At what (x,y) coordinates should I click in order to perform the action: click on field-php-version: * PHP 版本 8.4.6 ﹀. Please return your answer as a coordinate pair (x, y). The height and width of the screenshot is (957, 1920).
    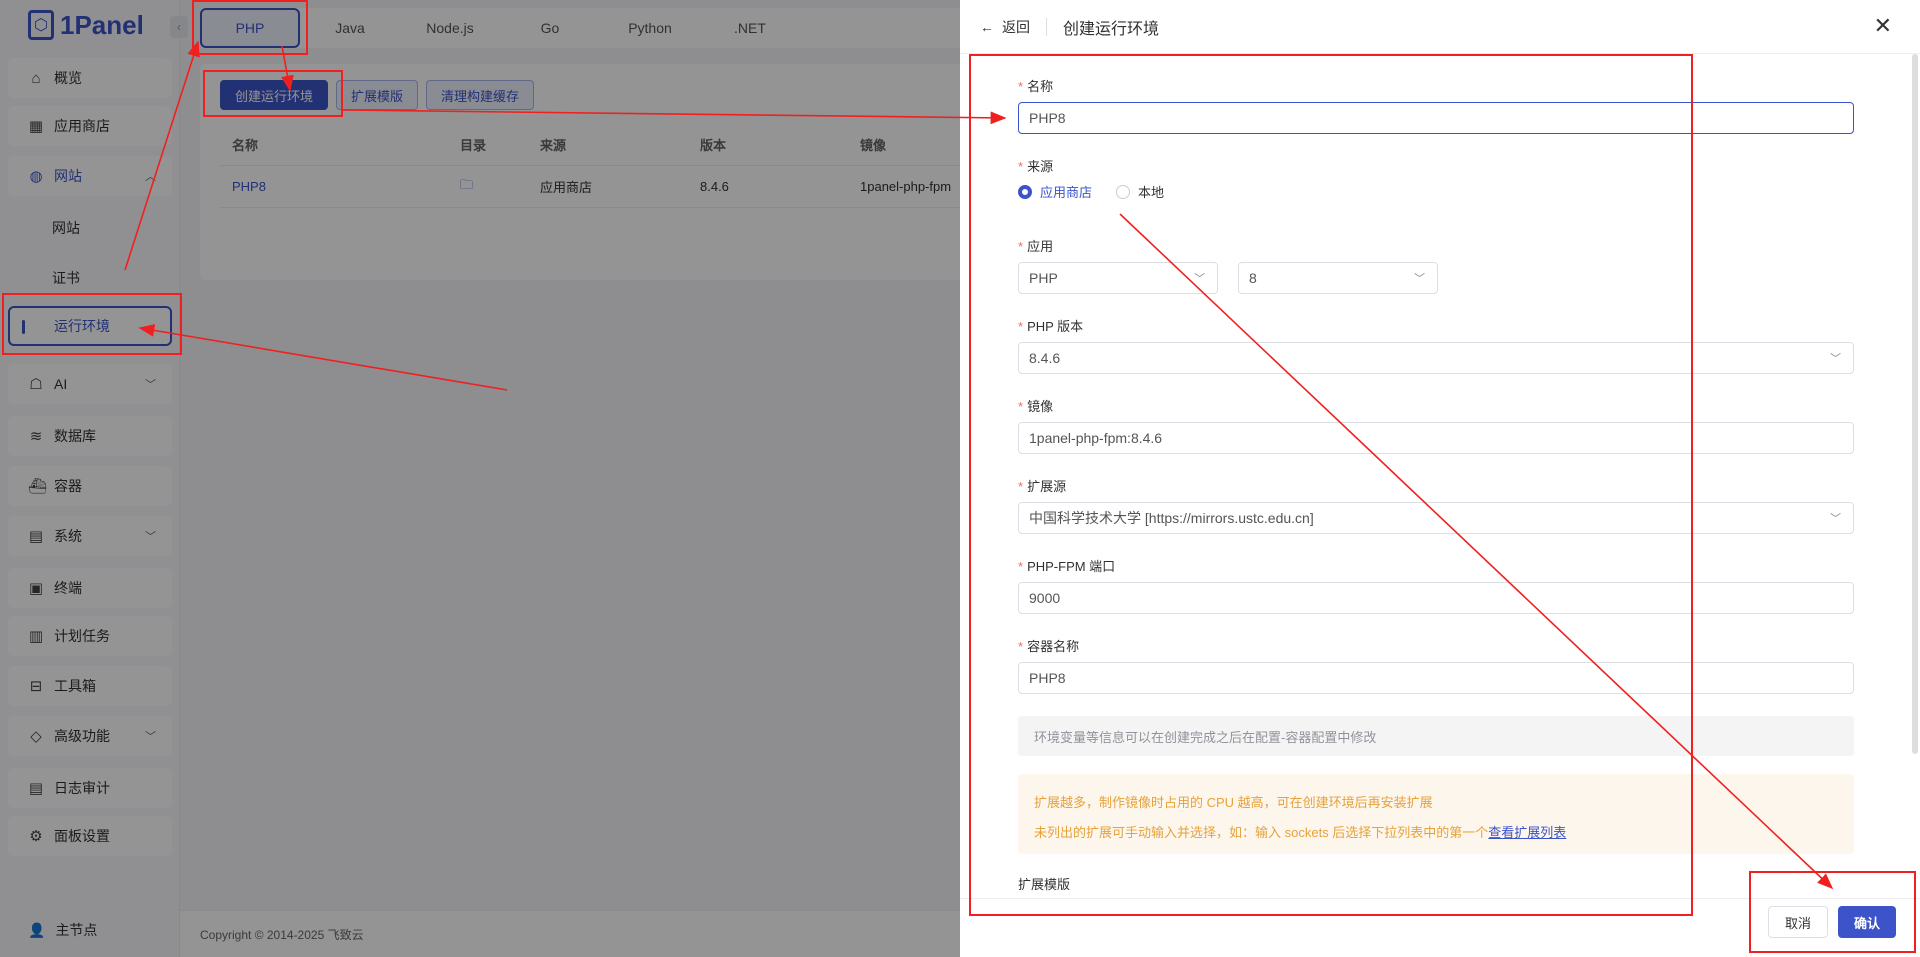
    Looking at the image, I should click on (1436, 345).